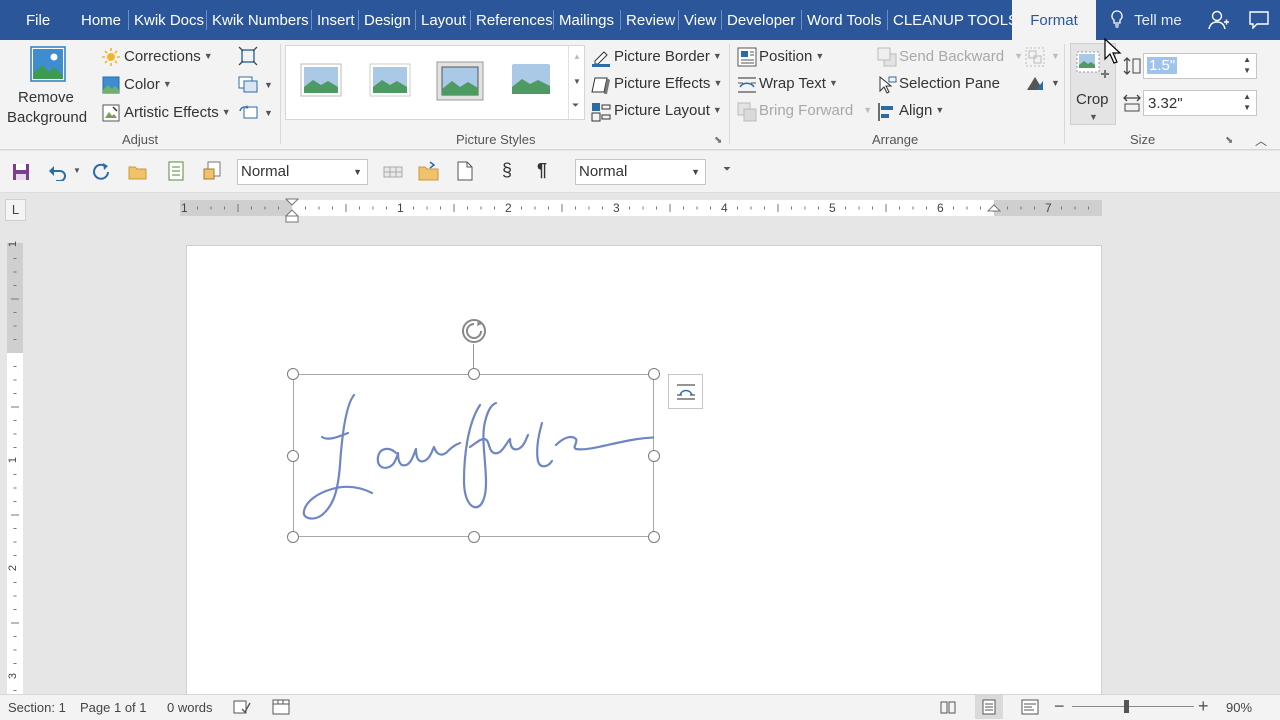 Image resolution: width=1280 pixels, height=720 pixels. I want to click on undo-icon, so click(58, 172).